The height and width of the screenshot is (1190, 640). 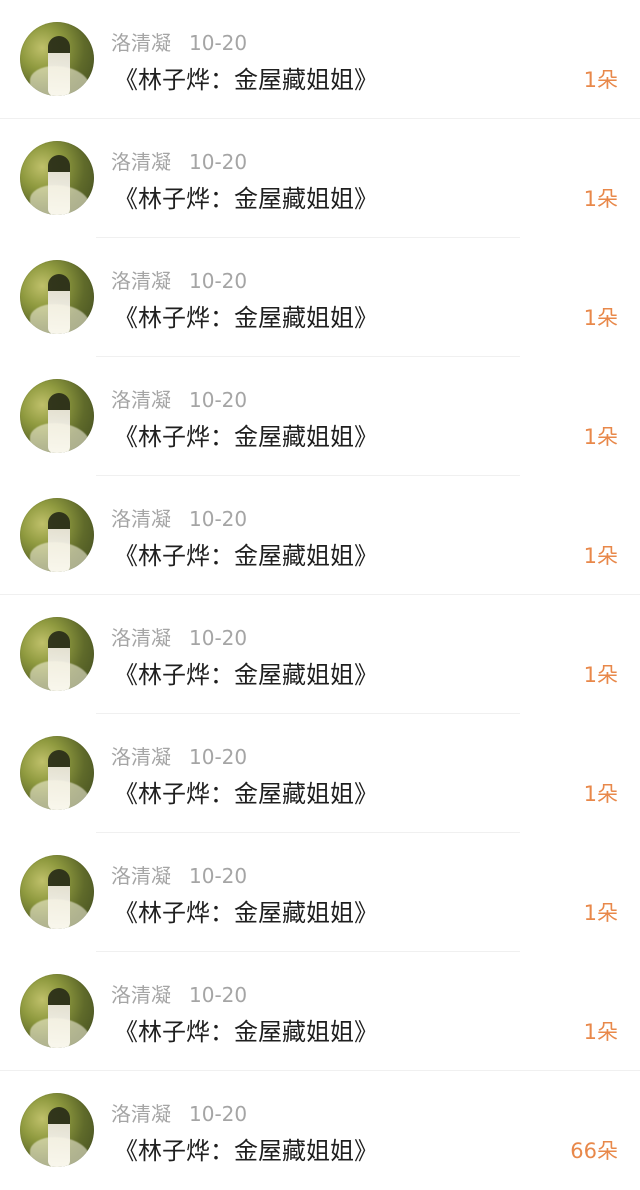 What do you see at coordinates (320, 1130) in the screenshot?
I see `list-item: 洛清凝 10-20 《林子烨：金屋藏姐姐》 66朵` at bounding box center [320, 1130].